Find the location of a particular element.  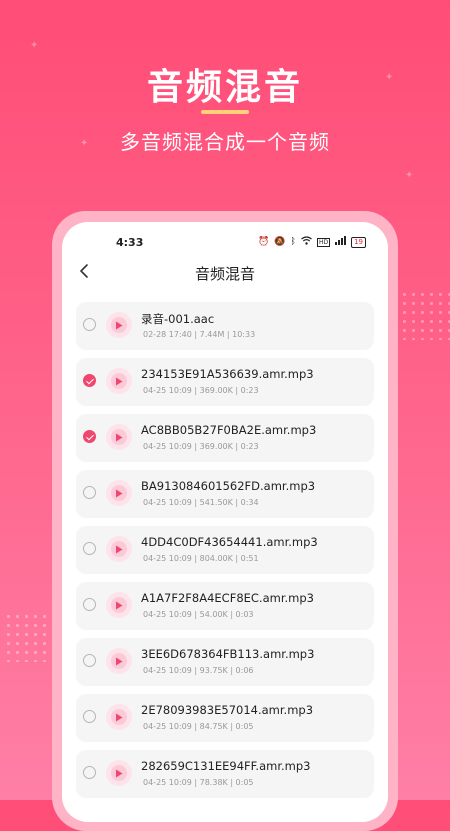

alarm-icon: ⏰ is located at coordinates (264, 242).